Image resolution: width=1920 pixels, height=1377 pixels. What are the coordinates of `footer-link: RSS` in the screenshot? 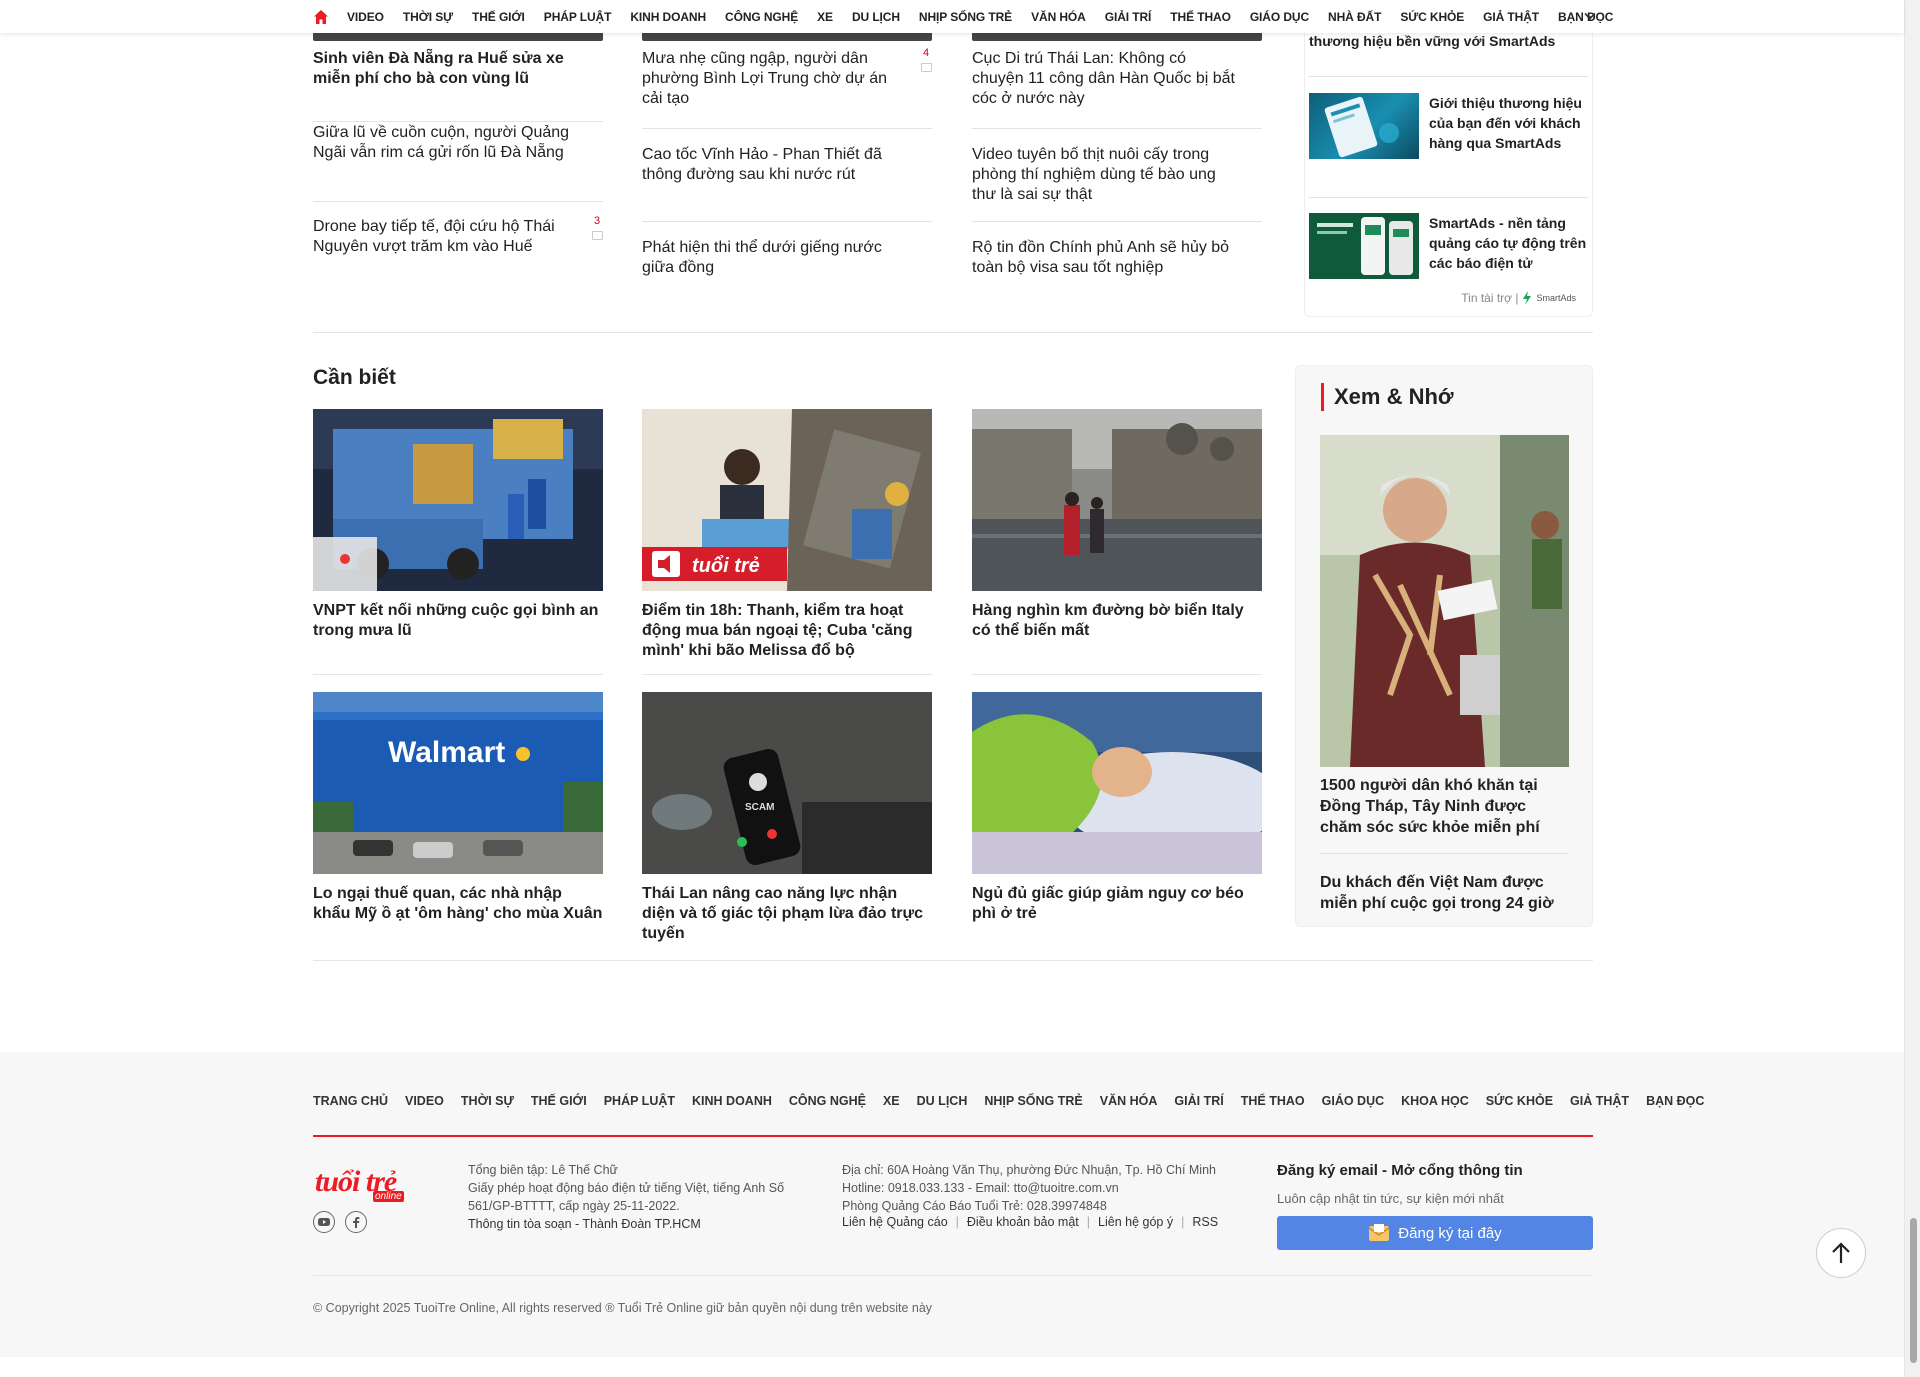 It's located at (1205, 1222).